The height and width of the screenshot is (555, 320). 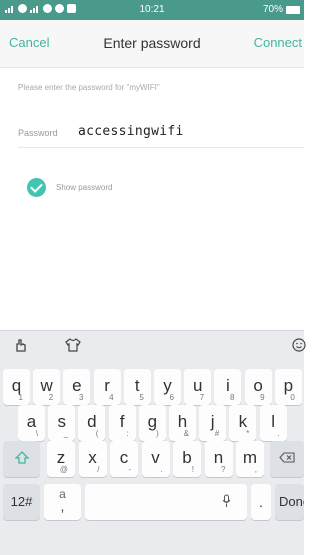 I want to click on key-s-label: s, so click(x=61, y=421).